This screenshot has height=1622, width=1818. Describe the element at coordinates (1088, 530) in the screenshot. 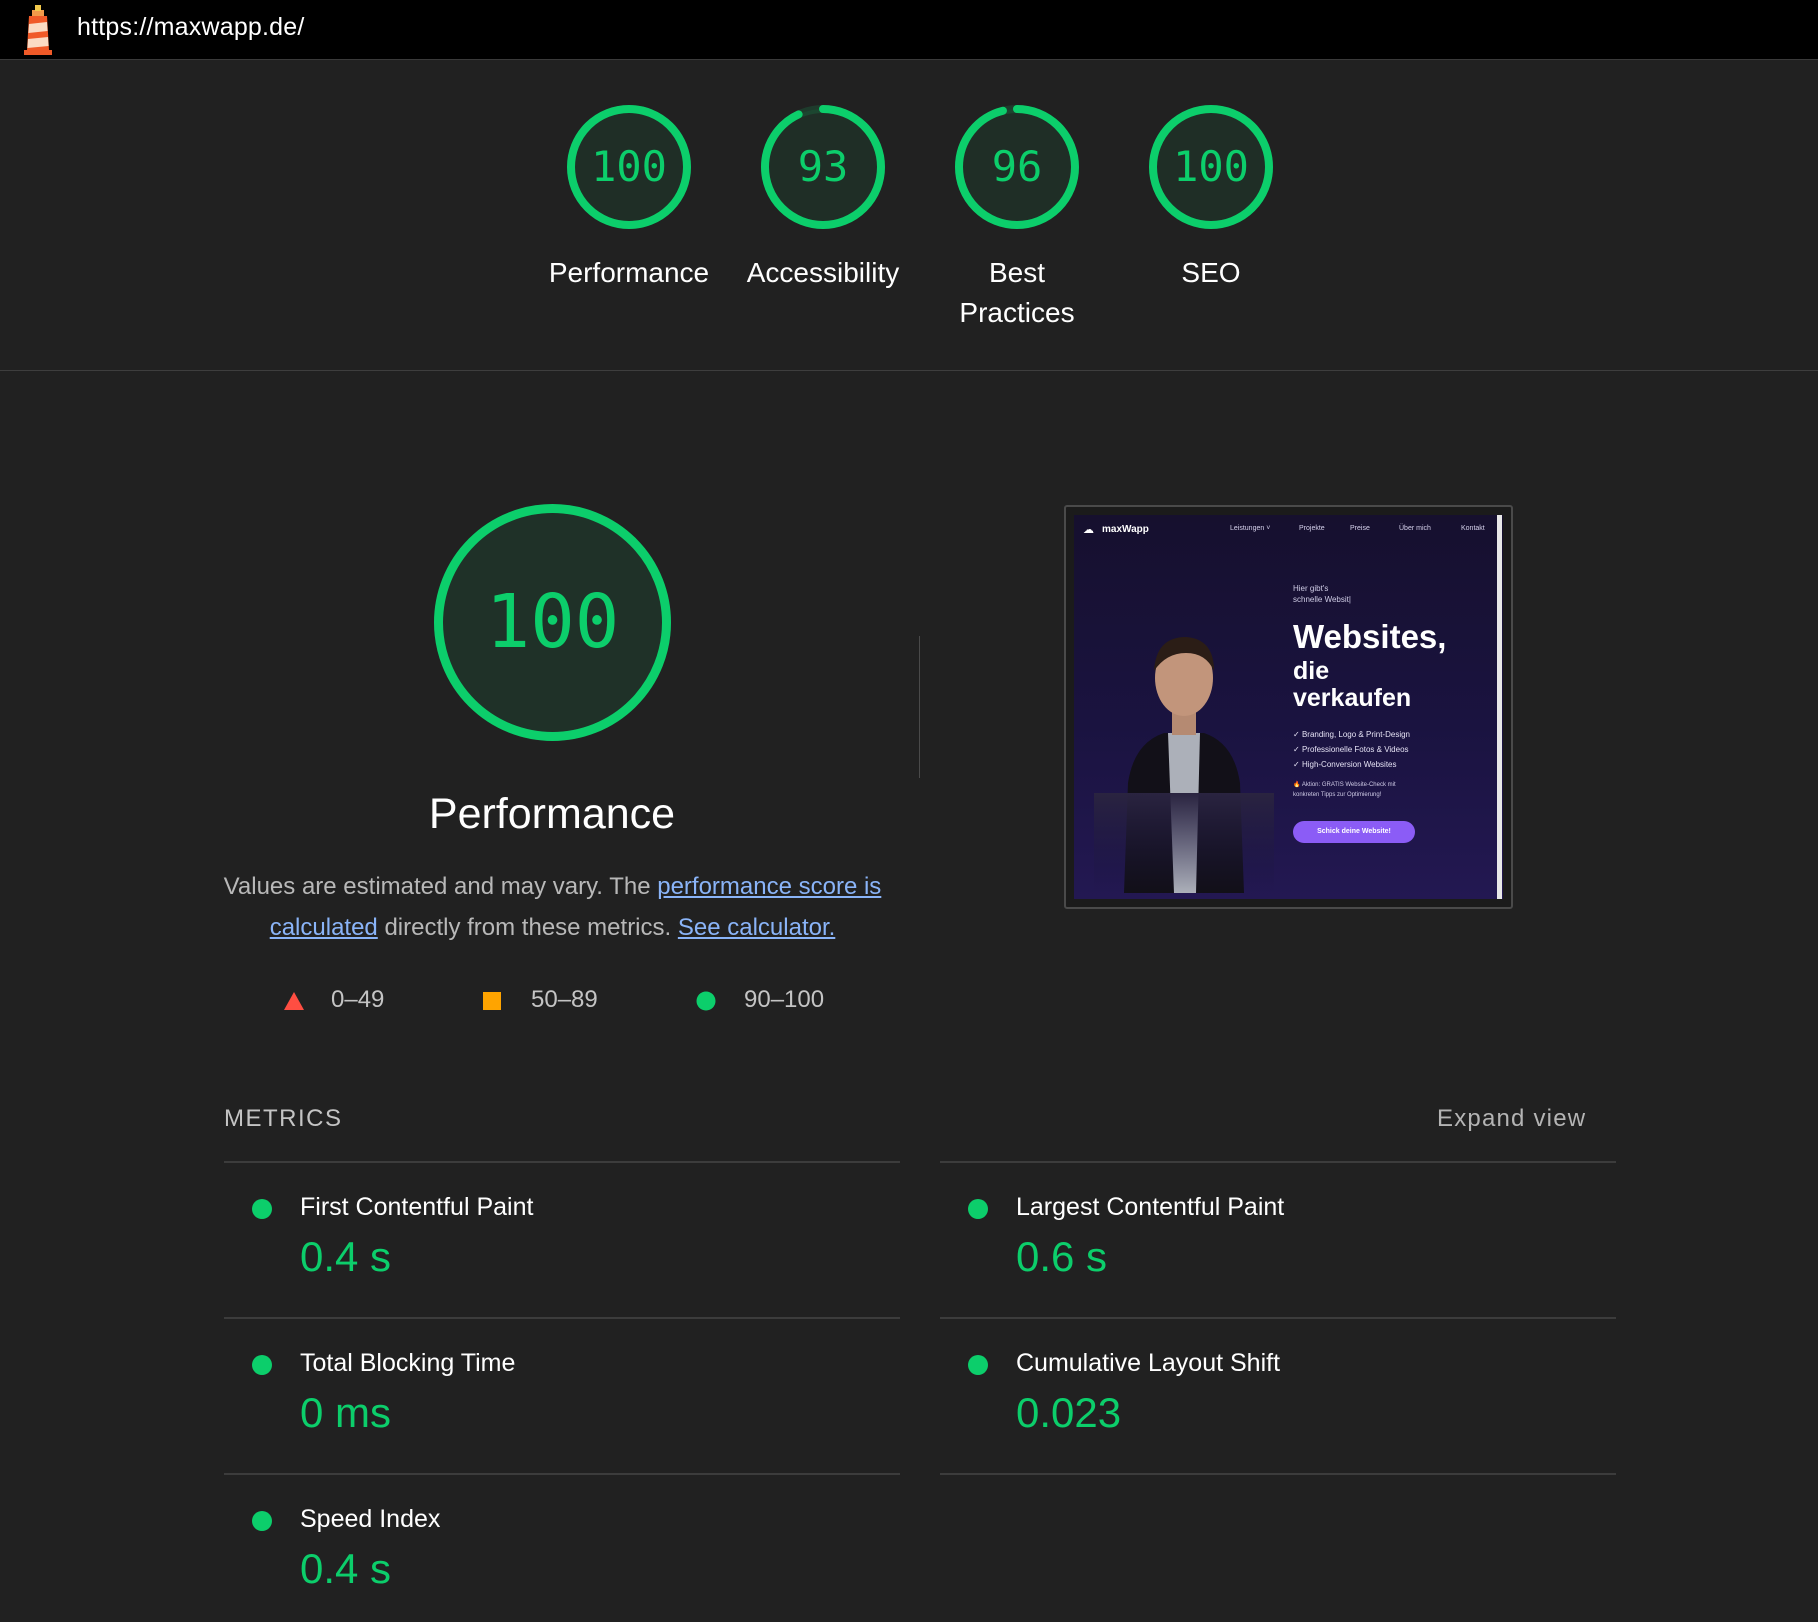

I see `brand-logo-icon: ☁` at that location.